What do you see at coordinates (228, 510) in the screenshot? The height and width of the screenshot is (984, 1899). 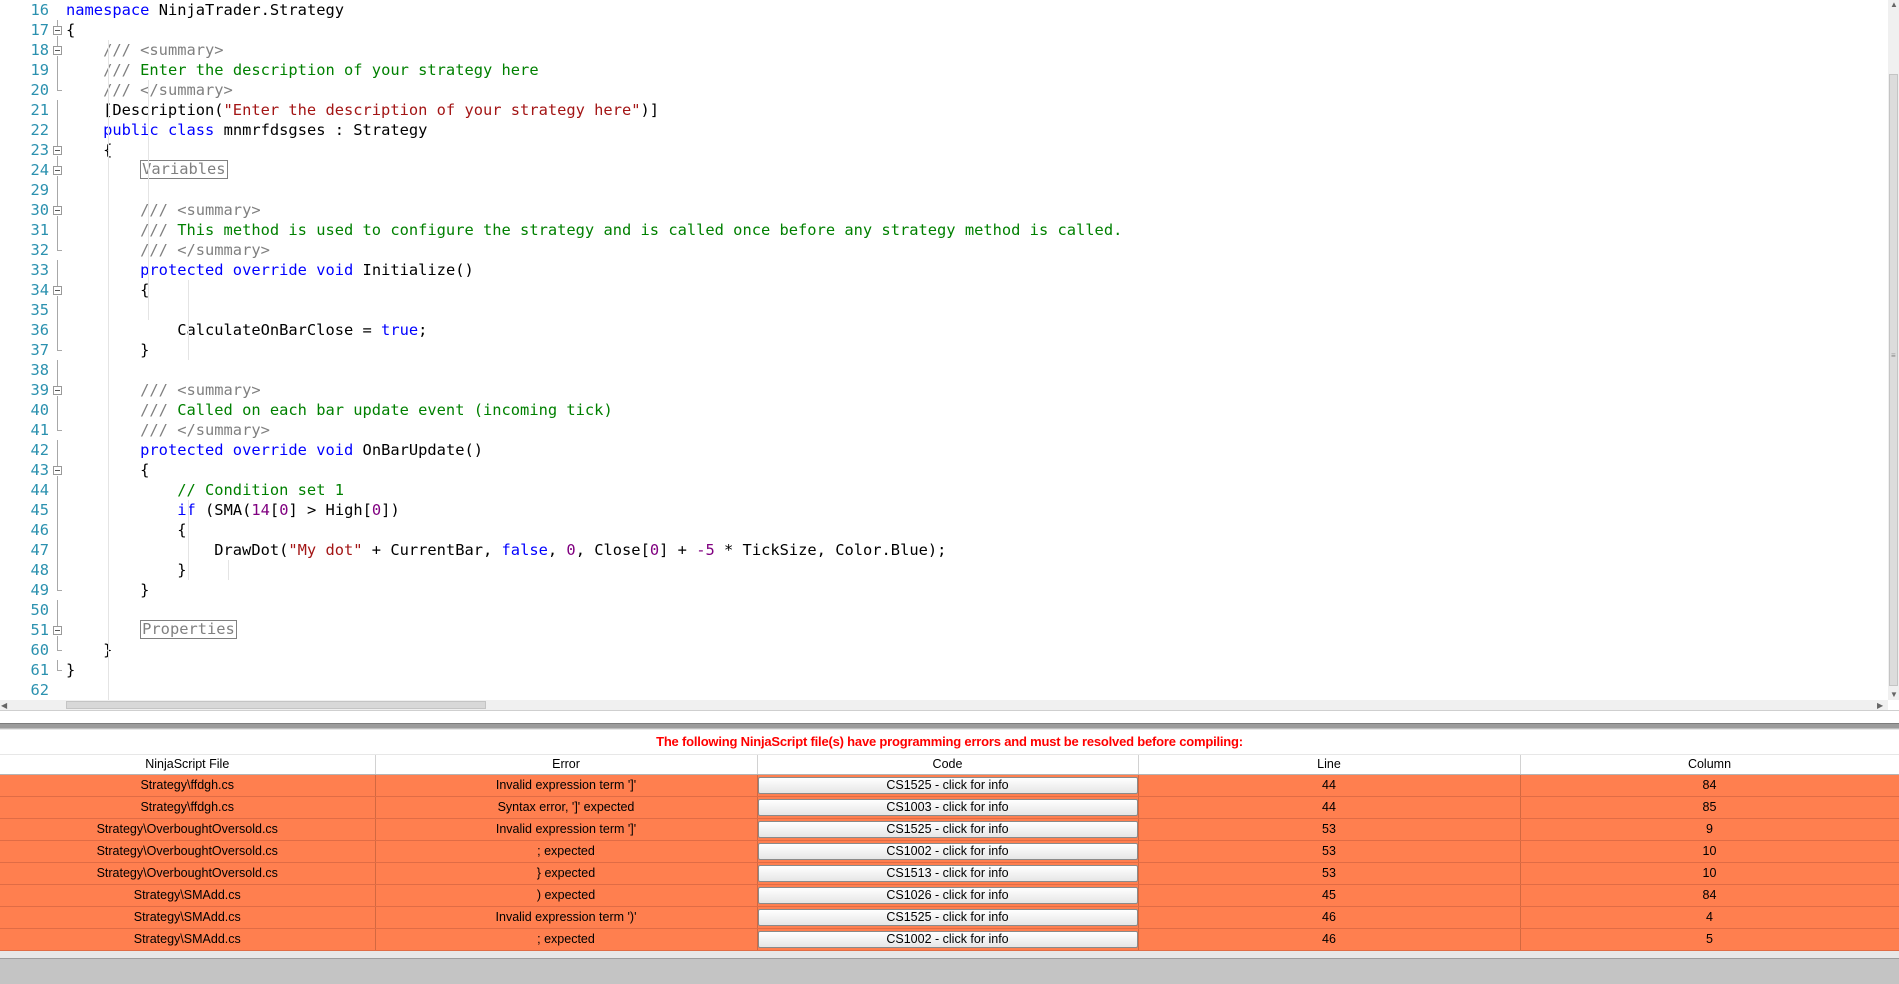 I see `code-token: (SMA(` at bounding box center [228, 510].